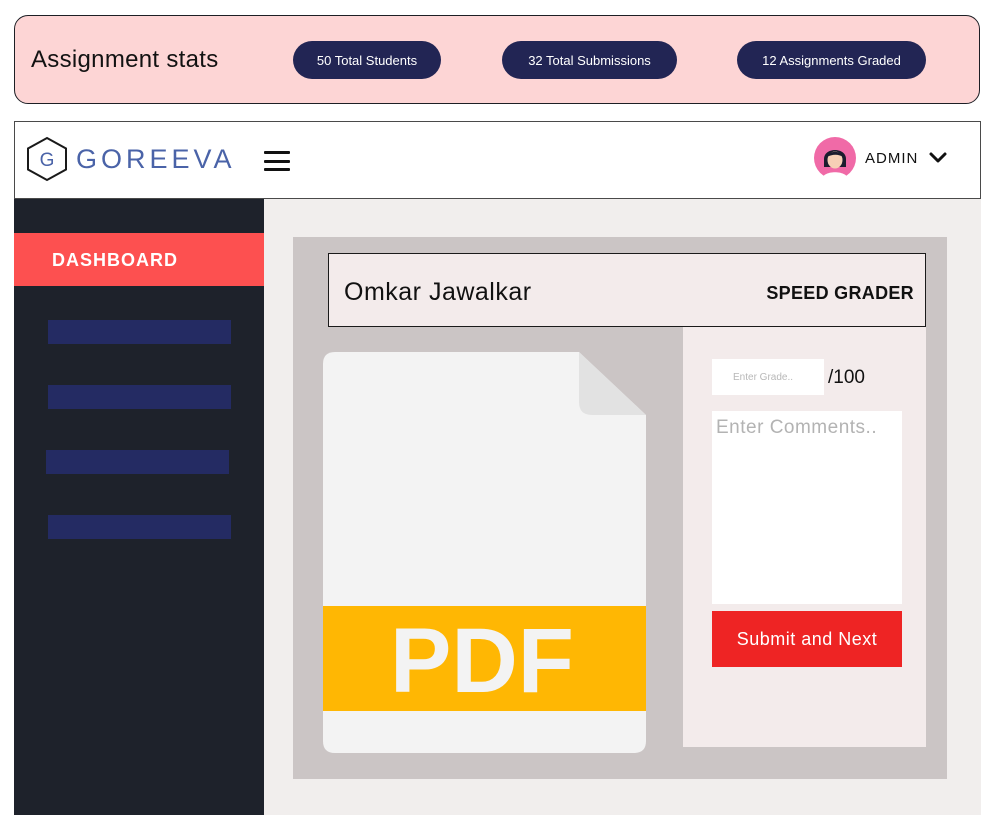  What do you see at coordinates (892, 158) in the screenshot?
I see `admin-label: ADMIN` at bounding box center [892, 158].